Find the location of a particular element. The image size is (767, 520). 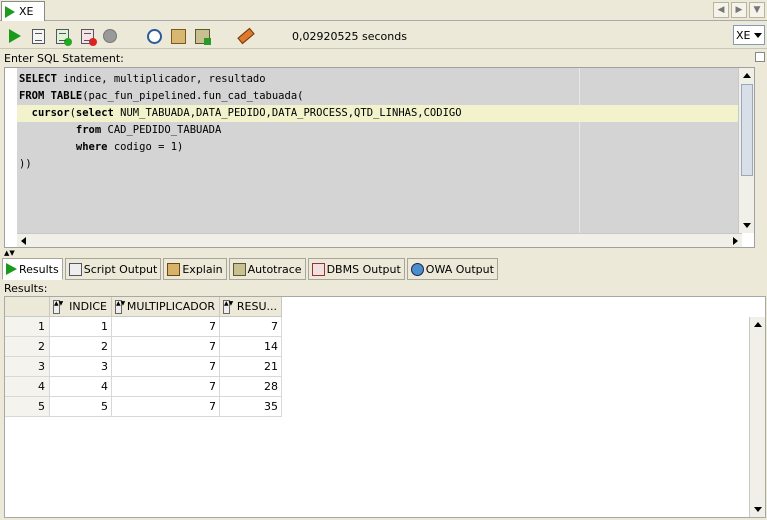

column-header: ▲▼ INDICE is located at coordinates (81, 307).